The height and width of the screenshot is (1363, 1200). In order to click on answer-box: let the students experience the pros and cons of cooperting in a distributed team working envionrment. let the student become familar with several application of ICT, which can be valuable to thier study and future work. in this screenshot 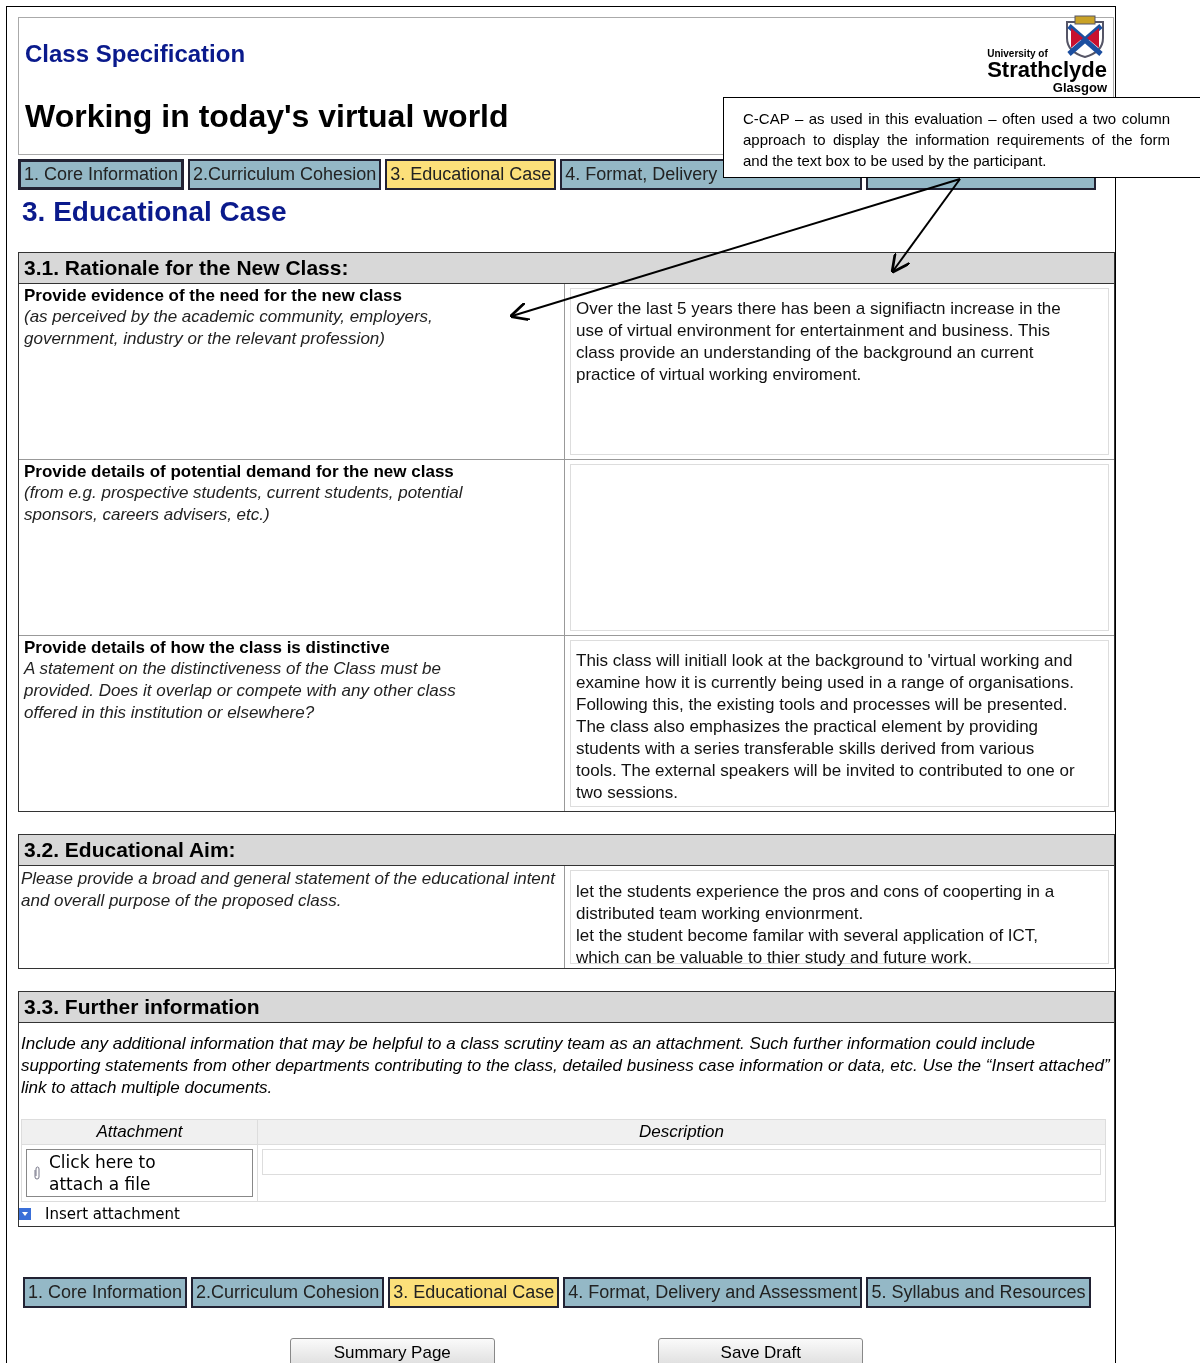, I will do `click(839, 917)`.